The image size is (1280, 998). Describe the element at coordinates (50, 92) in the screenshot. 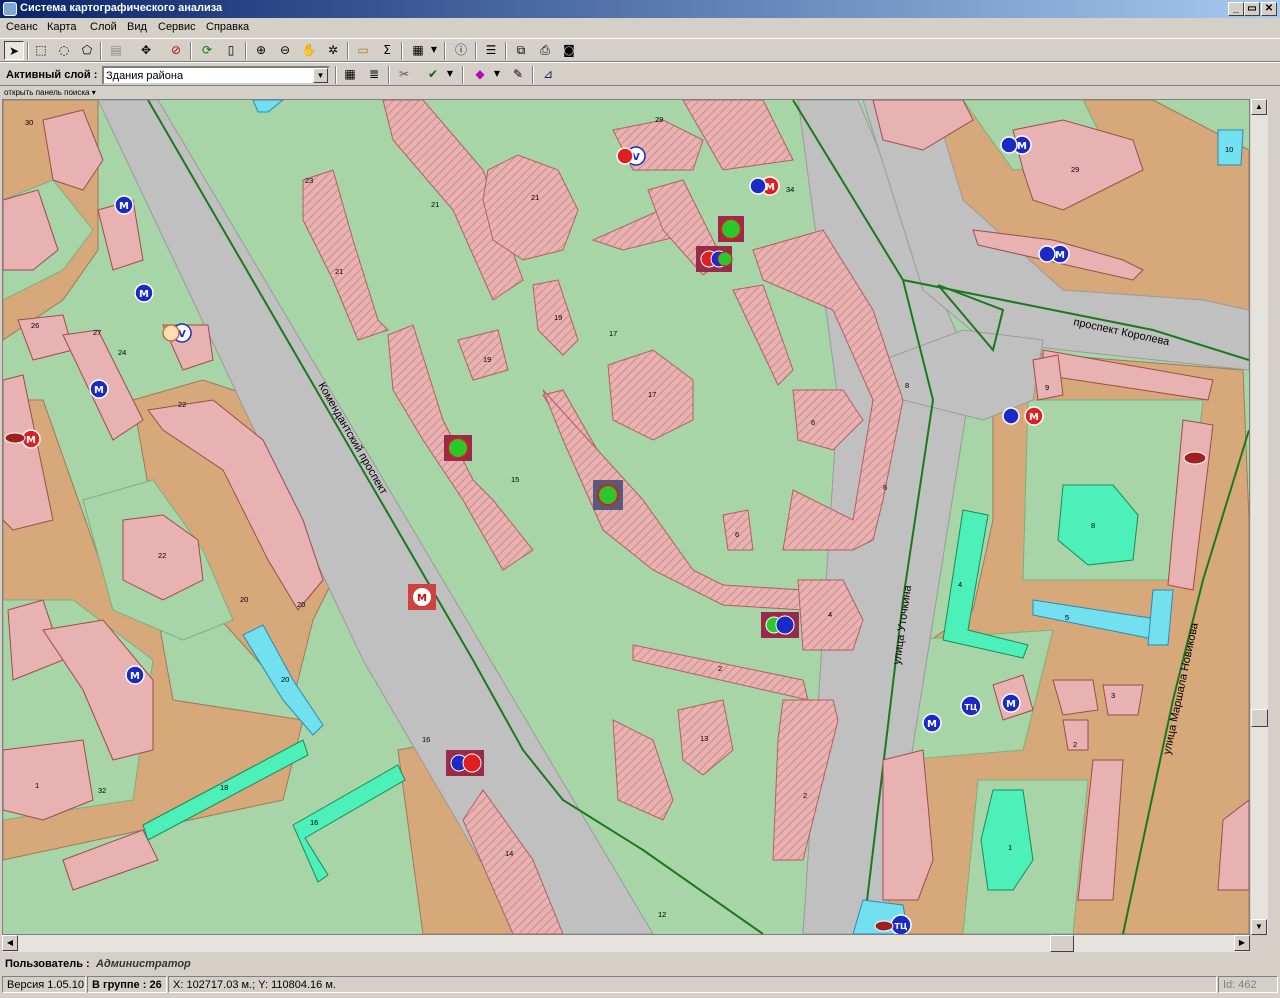

I see `open-search-panel-link: открыть панель поиска ▾` at that location.